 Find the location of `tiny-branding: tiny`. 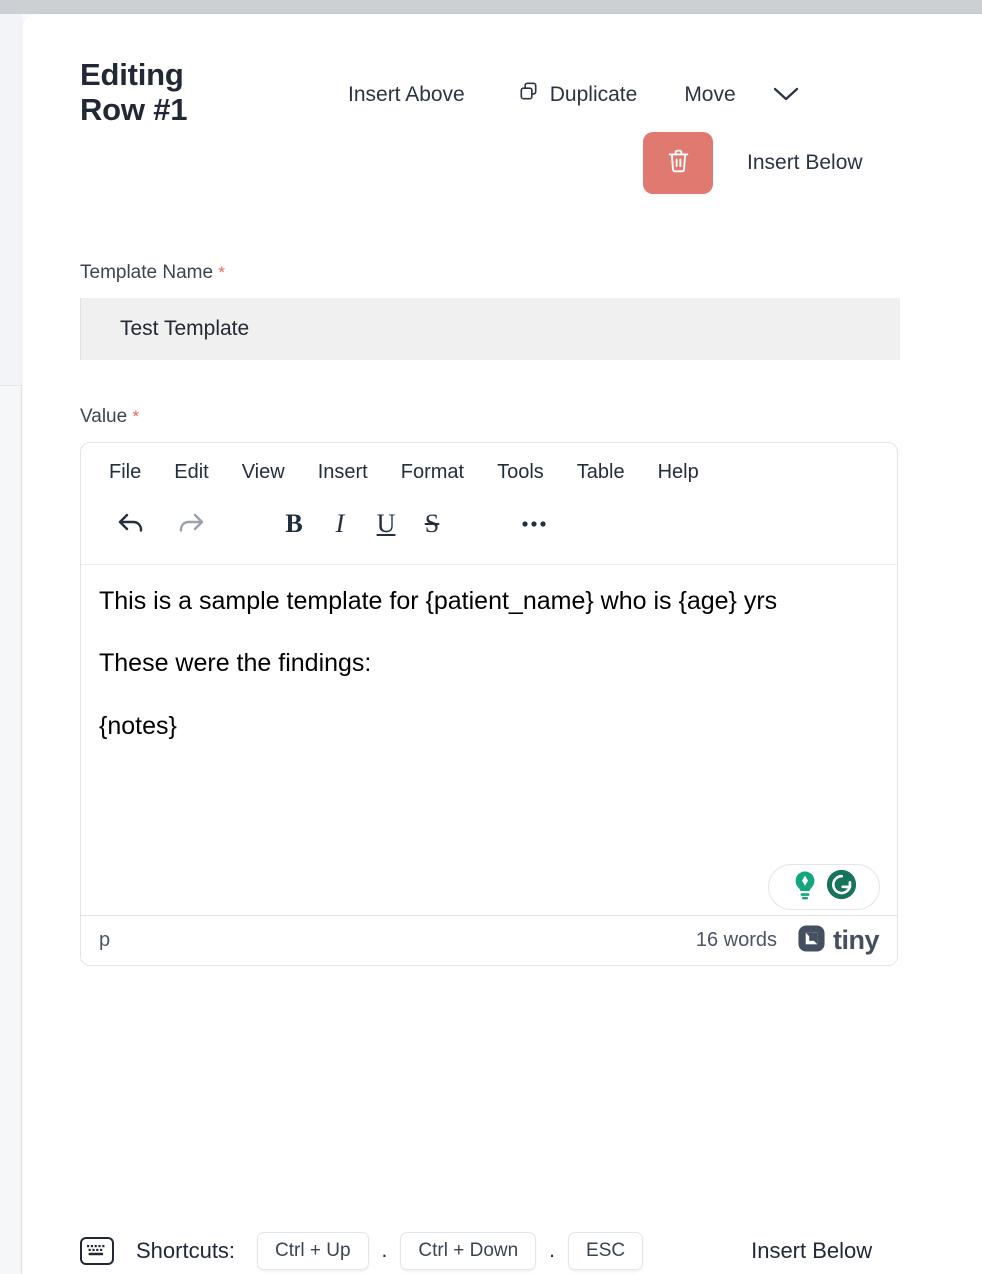

tiny-branding: tiny is located at coordinates (838, 941).